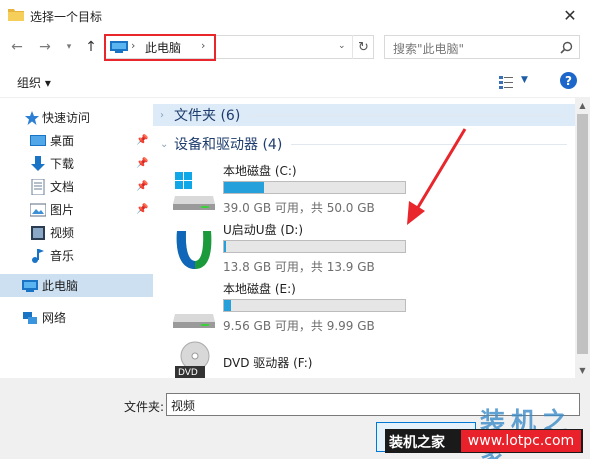  What do you see at coordinates (38, 255) in the screenshot?
I see `music-icon` at bounding box center [38, 255].